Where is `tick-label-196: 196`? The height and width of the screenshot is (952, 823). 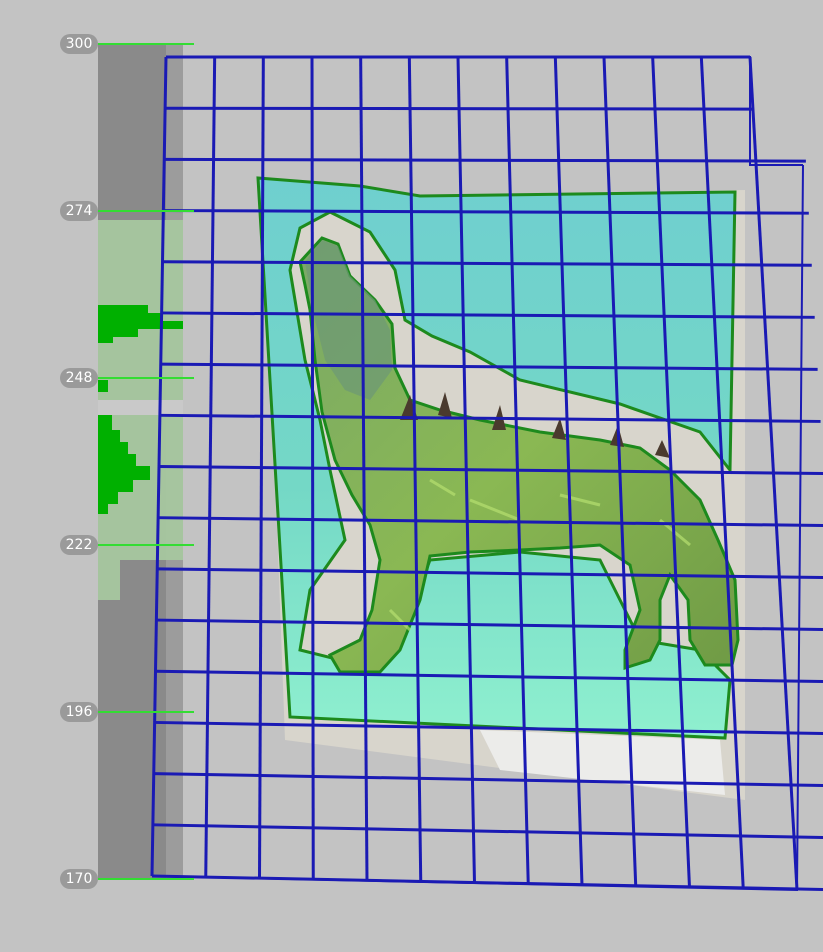 tick-label-196: 196 is located at coordinates (79, 712).